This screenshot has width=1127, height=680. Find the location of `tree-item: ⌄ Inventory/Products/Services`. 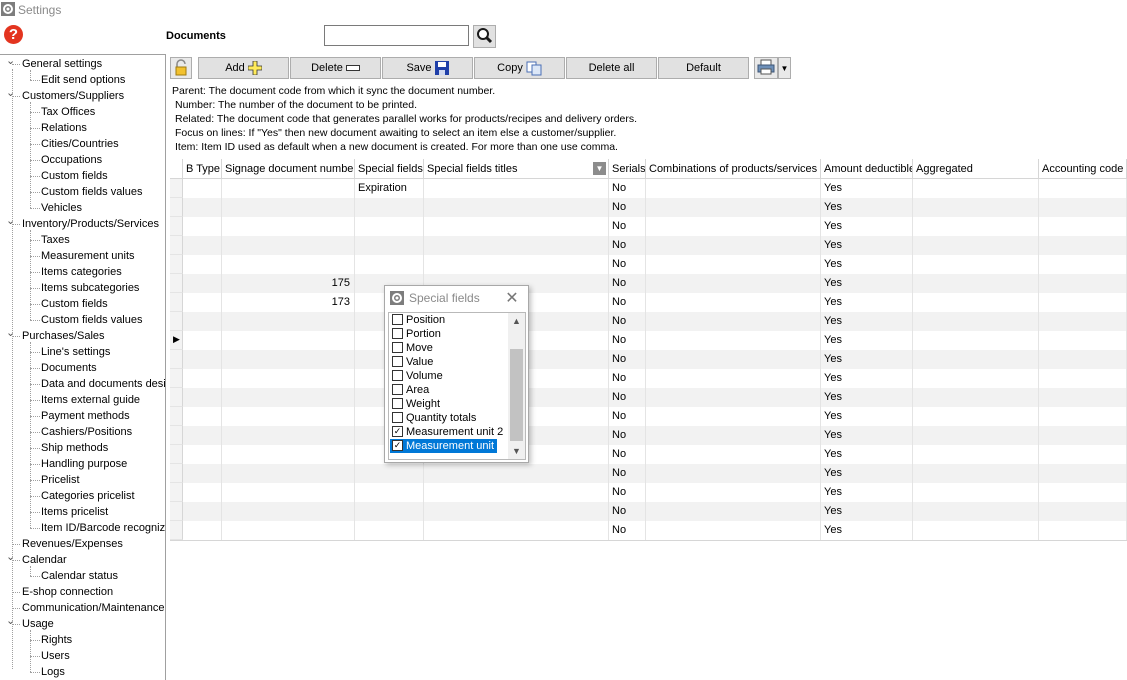

tree-item: ⌄ Inventory/Products/Services is located at coordinates (82, 222).